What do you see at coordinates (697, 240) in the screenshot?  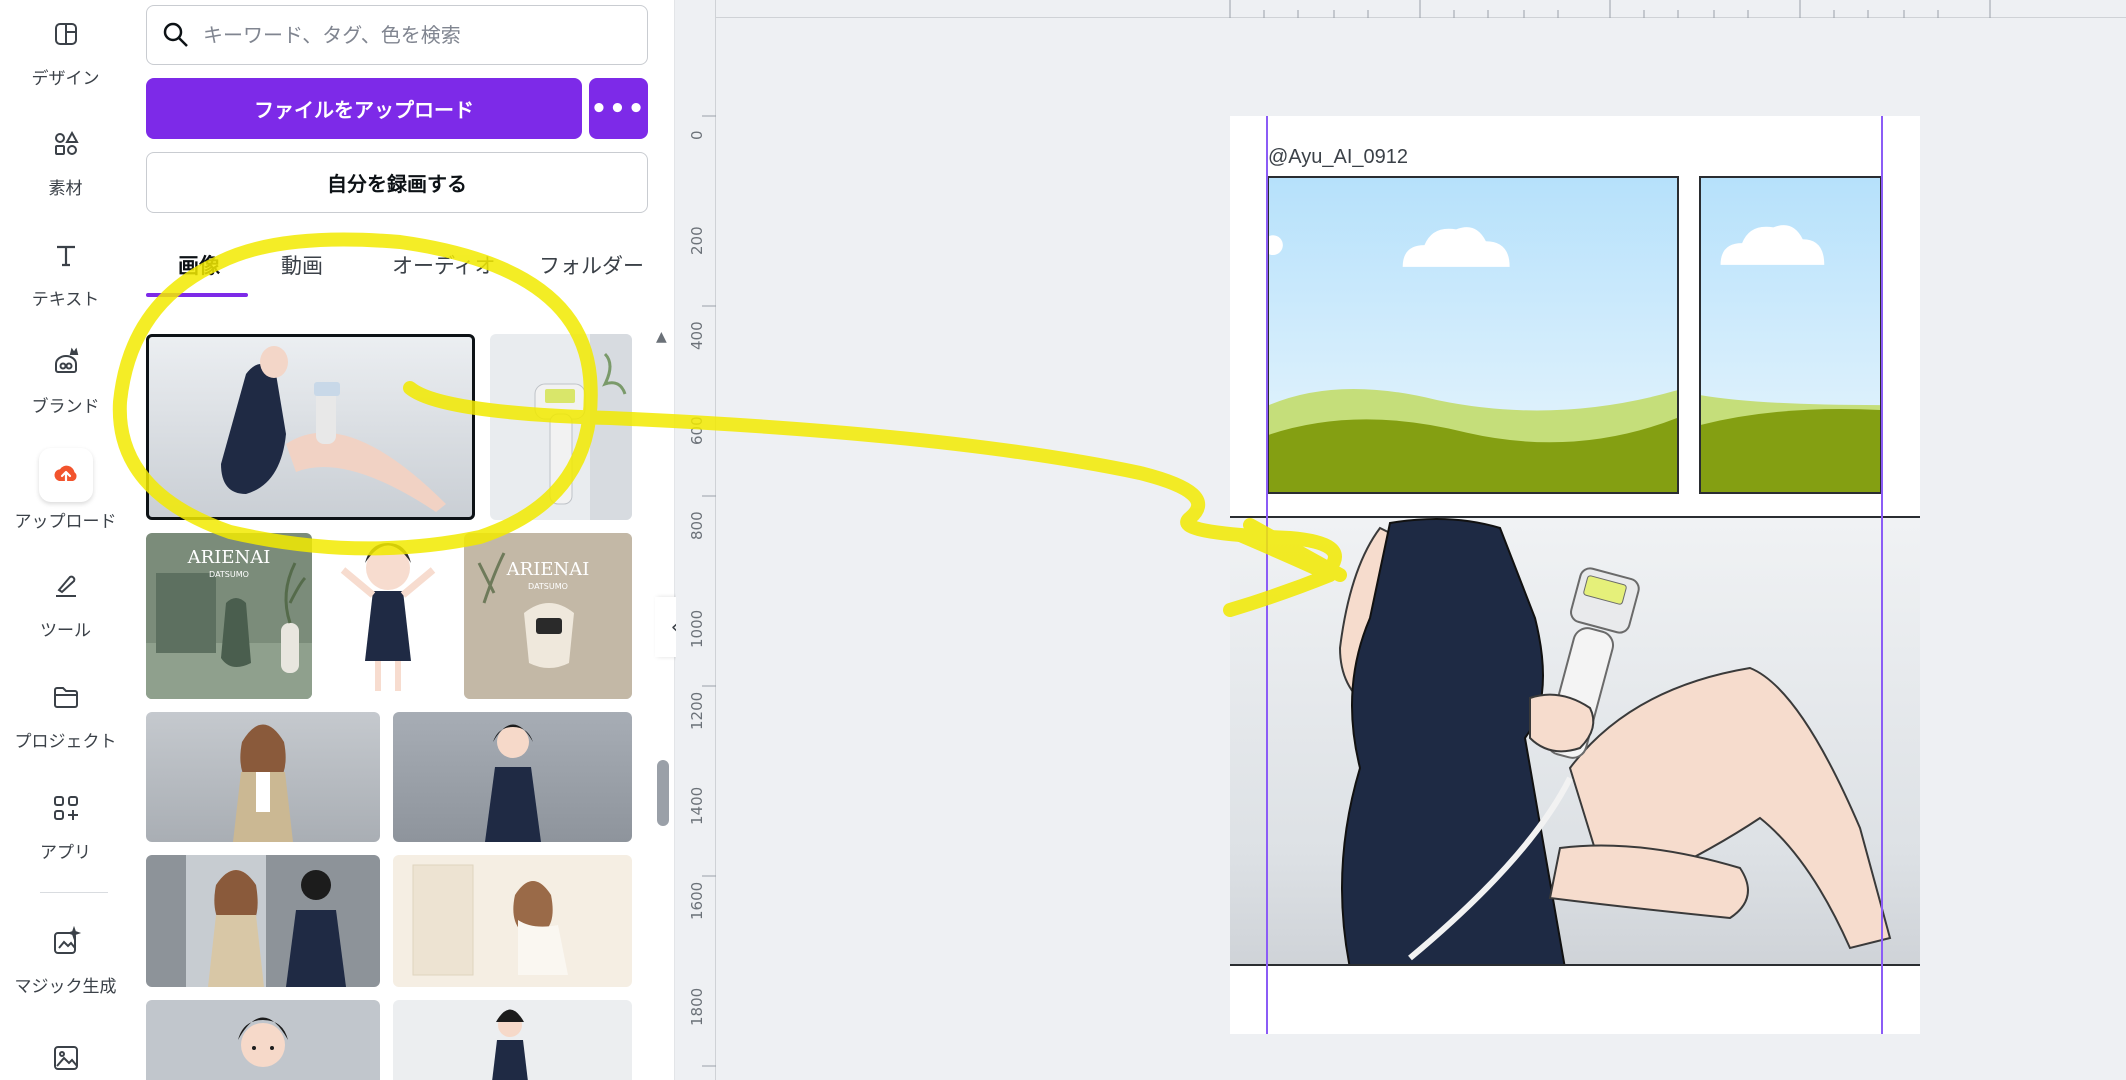 I see `ruler-label: 200` at bounding box center [697, 240].